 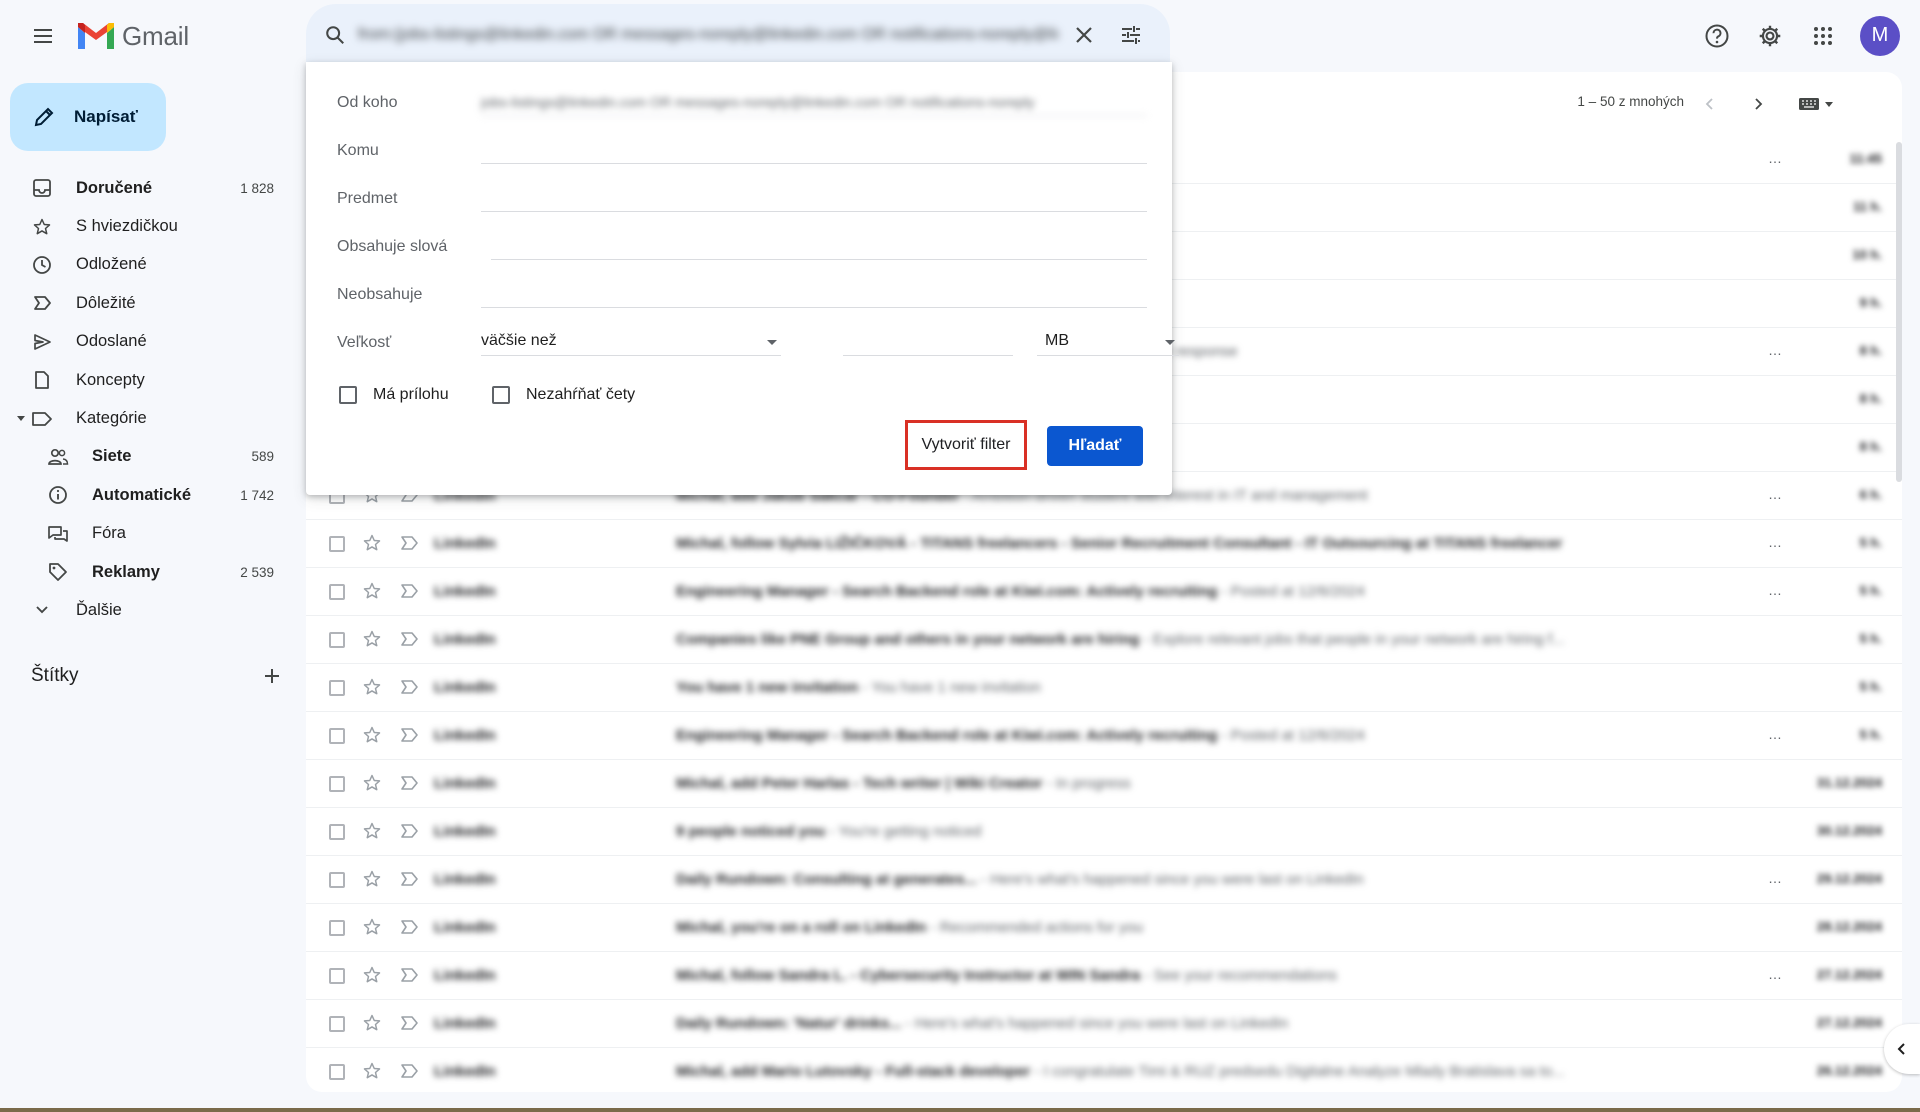 I want to click on sidebar-item-promotions: Reklamy 2 539, so click(x=145, y=572).